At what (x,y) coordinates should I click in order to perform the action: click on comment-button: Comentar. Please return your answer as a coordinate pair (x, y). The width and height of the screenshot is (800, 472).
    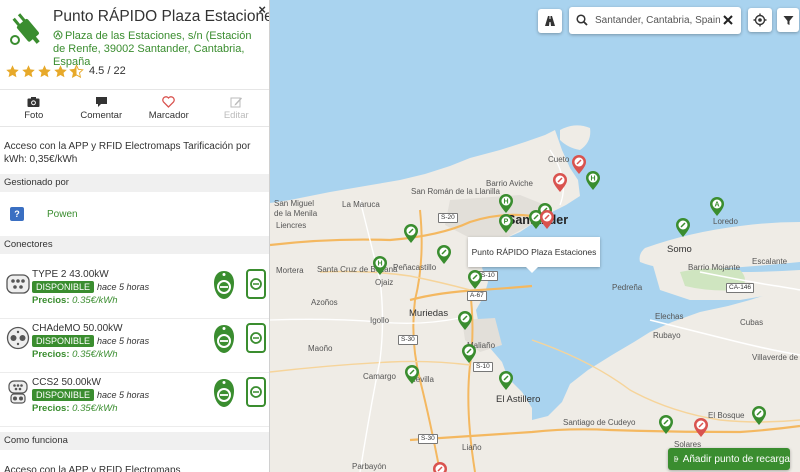
    Looking at the image, I should click on (102, 108).